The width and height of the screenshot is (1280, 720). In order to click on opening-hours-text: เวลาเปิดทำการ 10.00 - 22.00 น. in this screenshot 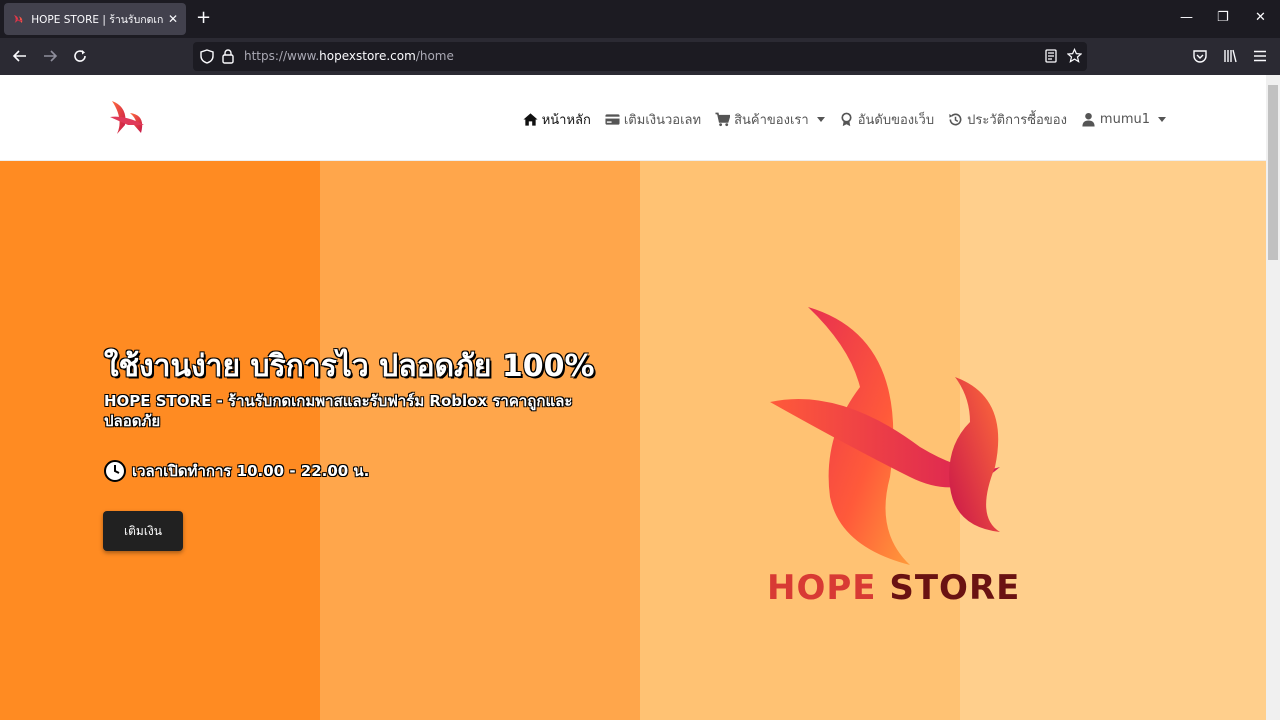, I will do `click(251, 471)`.